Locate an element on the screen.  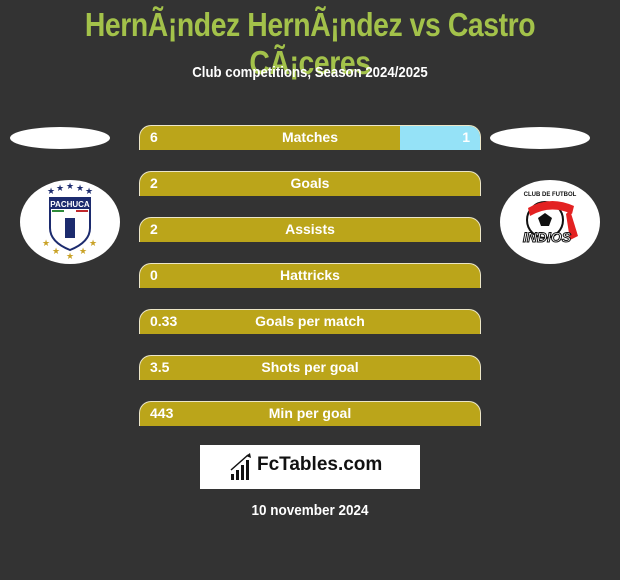
stat-label: Assists is located at coordinates (310, 229).